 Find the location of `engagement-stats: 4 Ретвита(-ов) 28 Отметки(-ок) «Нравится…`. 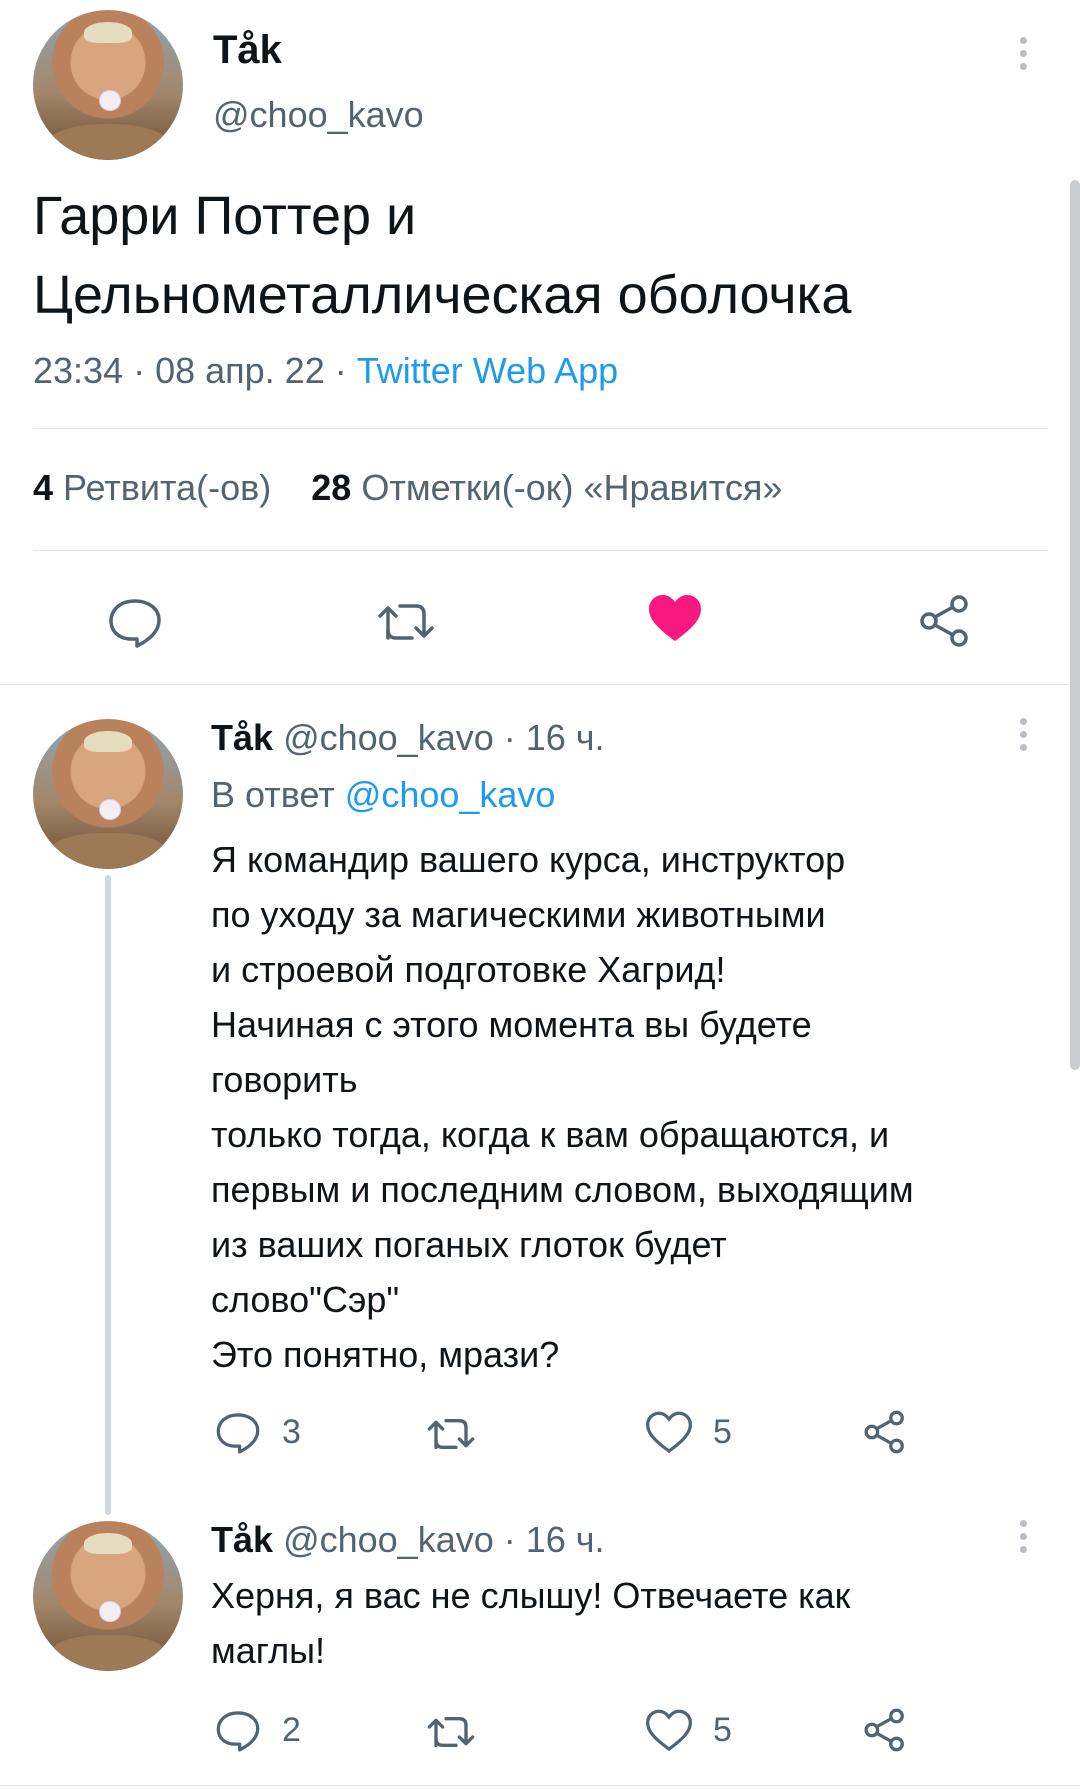

engagement-stats: 4 Ретвита(-ов) 28 Отметки(-ок) «Нравится… is located at coordinates (407, 488).